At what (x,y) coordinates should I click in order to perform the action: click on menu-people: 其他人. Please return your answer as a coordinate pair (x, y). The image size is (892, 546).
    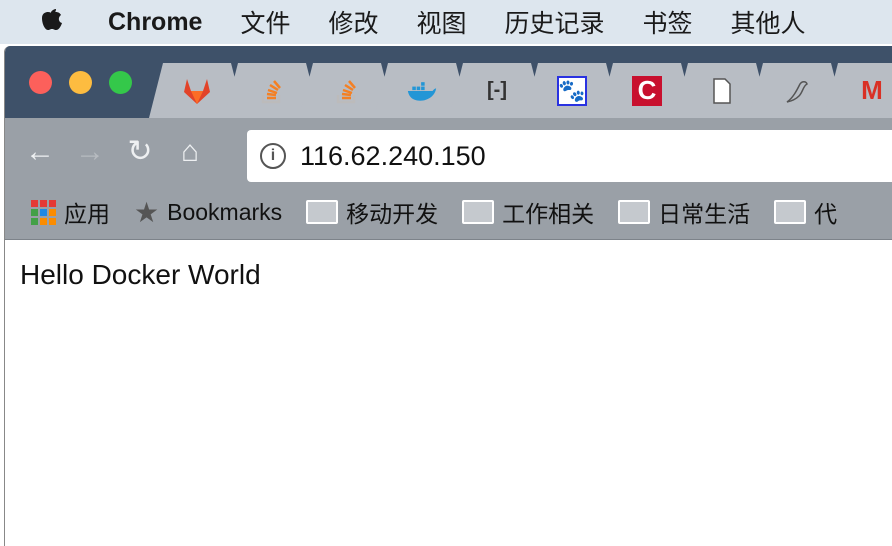
    Looking at the image, I should click on (768, 22).